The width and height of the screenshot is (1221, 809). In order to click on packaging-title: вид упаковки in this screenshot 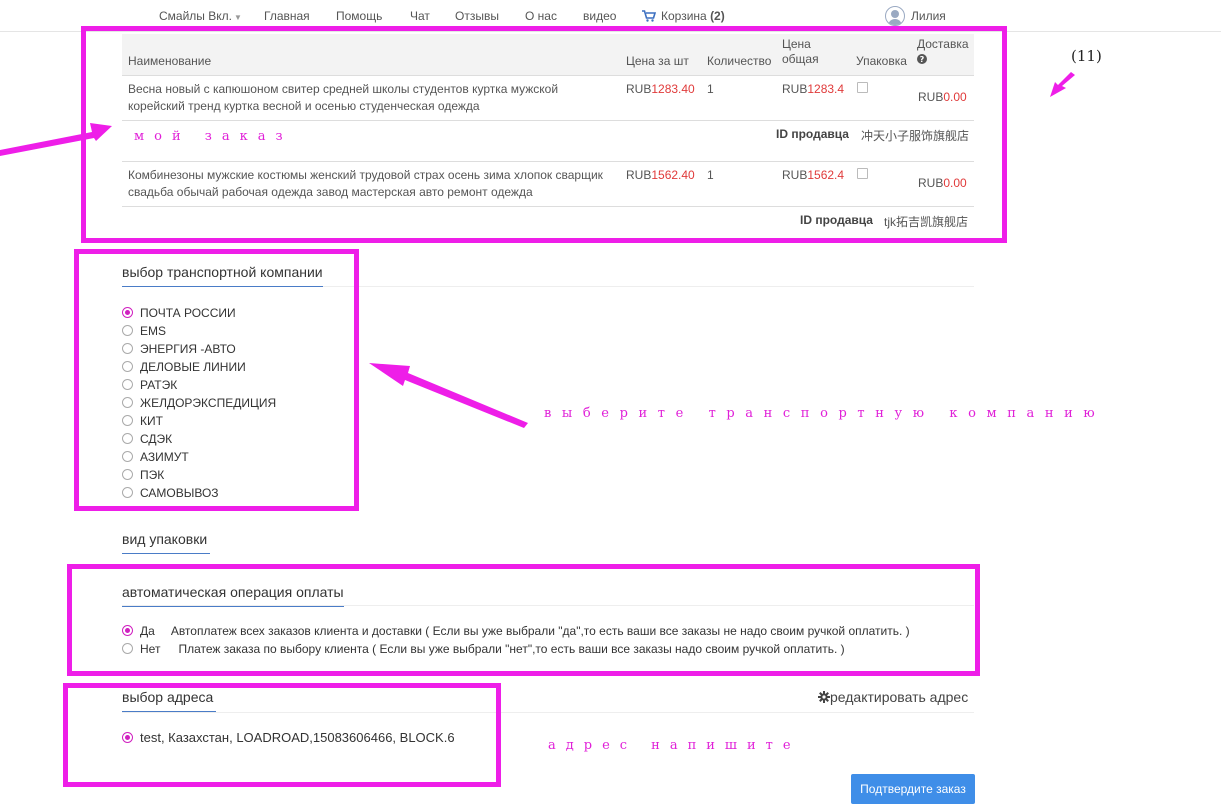, I will do `click(166, 542)`.